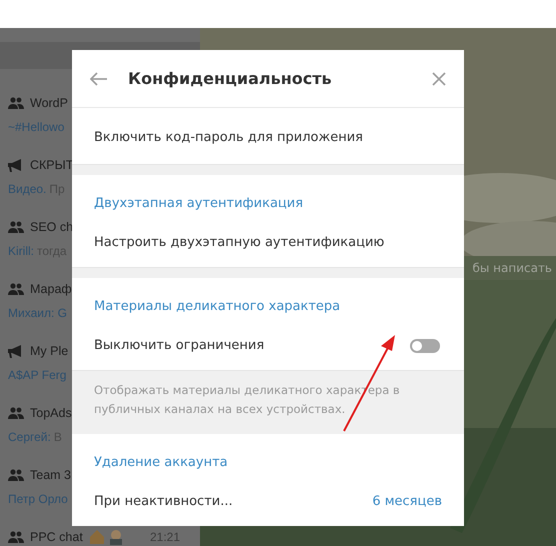  I want to click on back-arrow-icon, so click(99, 79).